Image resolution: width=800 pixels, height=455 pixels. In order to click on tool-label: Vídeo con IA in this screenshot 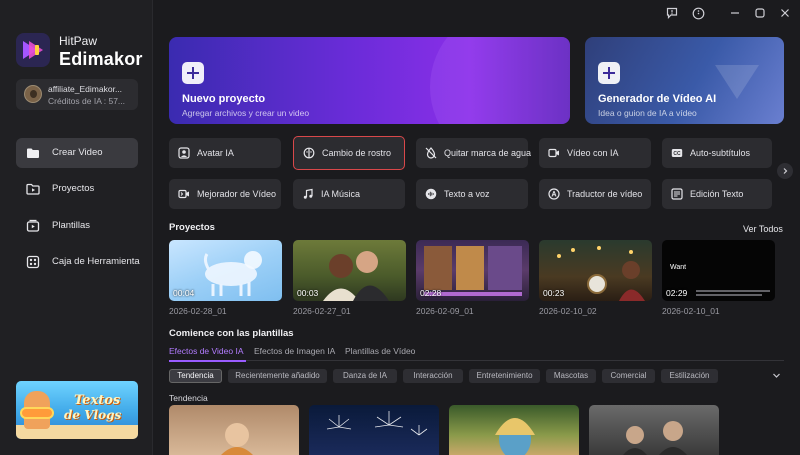, I will do `click(593, 153)`.